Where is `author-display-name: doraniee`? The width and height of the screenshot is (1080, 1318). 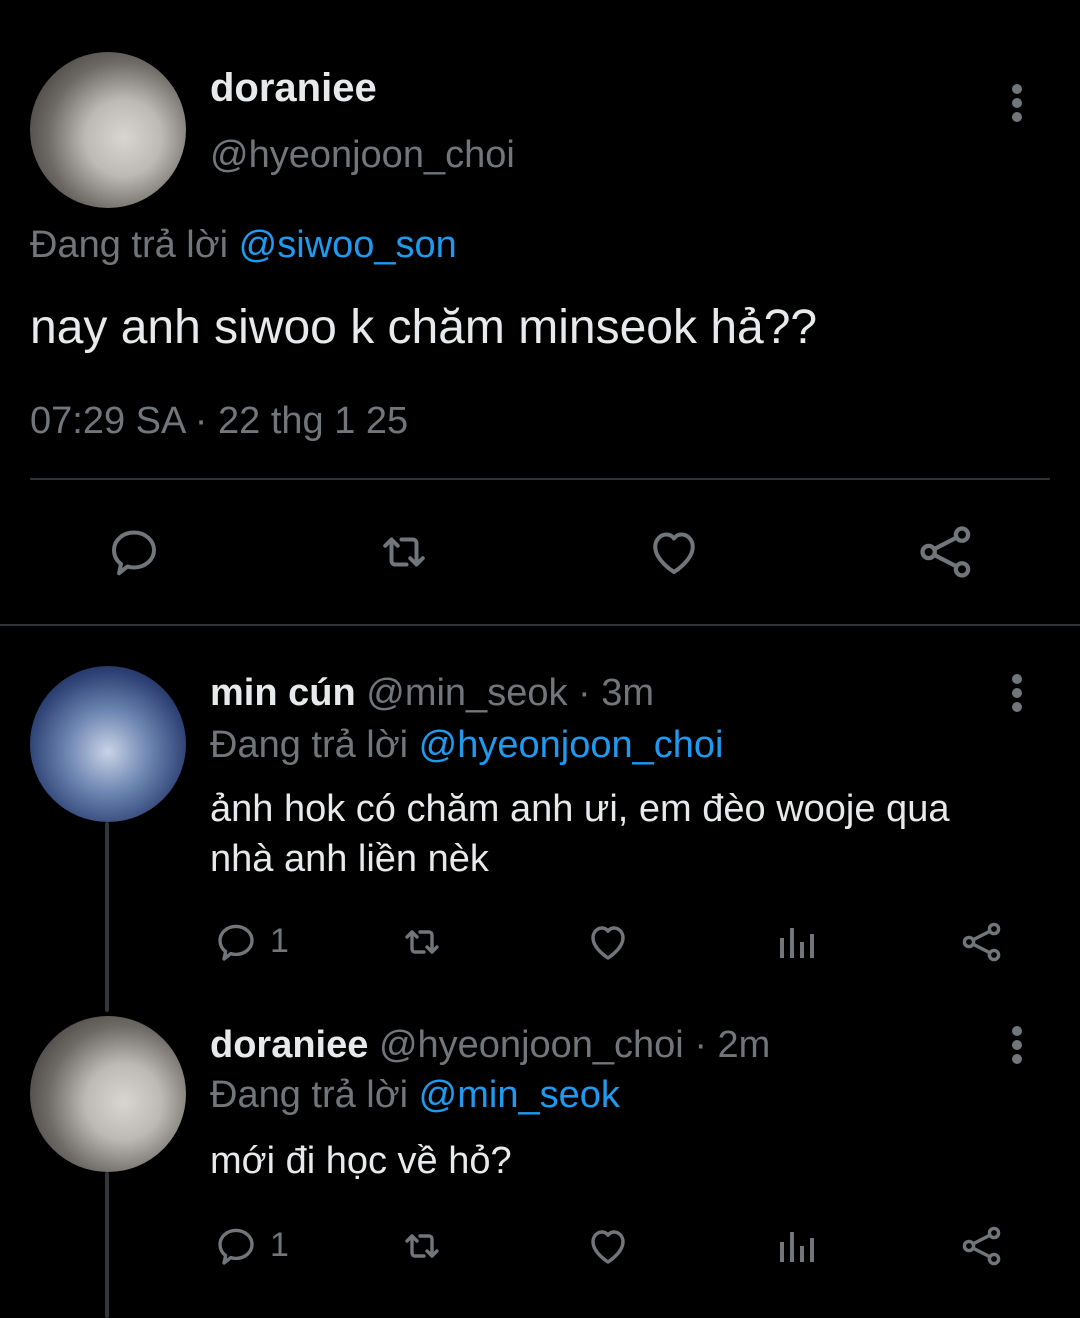 author-display-name: doraniee is located at coordinates (293, 88).